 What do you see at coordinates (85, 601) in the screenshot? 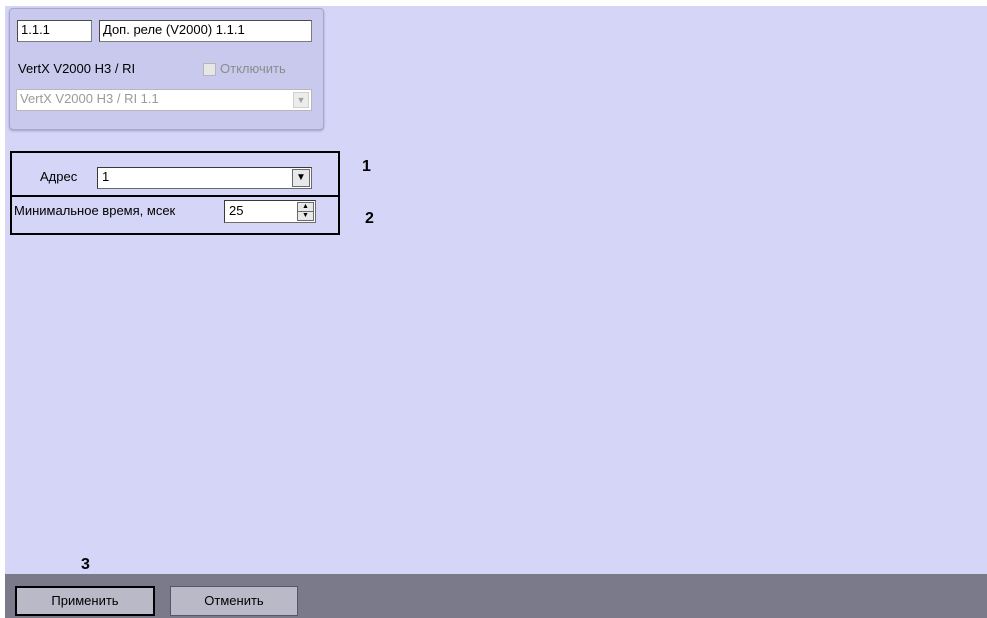
I see `apply-button: Применить` at bounding box center [85, 601].